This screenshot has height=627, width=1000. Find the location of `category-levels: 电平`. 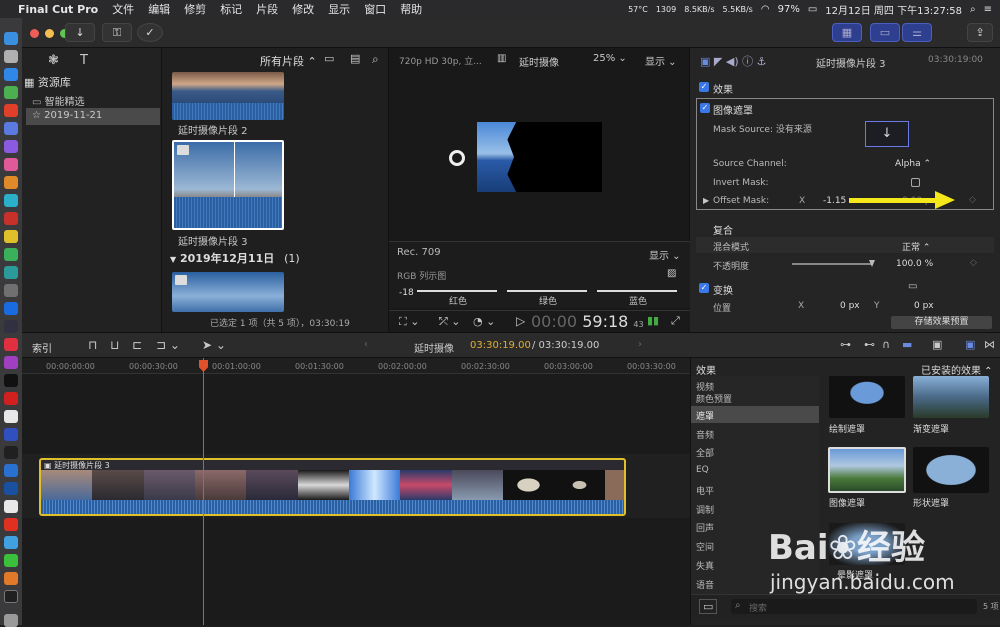

category-levels: 电平 is located at coordinates (705, 490).